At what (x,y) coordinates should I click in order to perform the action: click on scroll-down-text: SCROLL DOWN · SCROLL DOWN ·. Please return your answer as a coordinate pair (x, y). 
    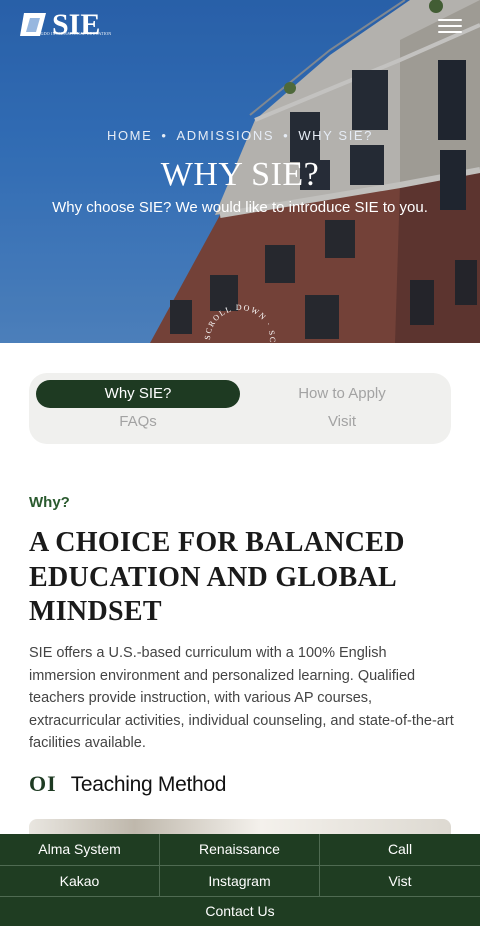
    Looking at the image, I should click on (239, 323).